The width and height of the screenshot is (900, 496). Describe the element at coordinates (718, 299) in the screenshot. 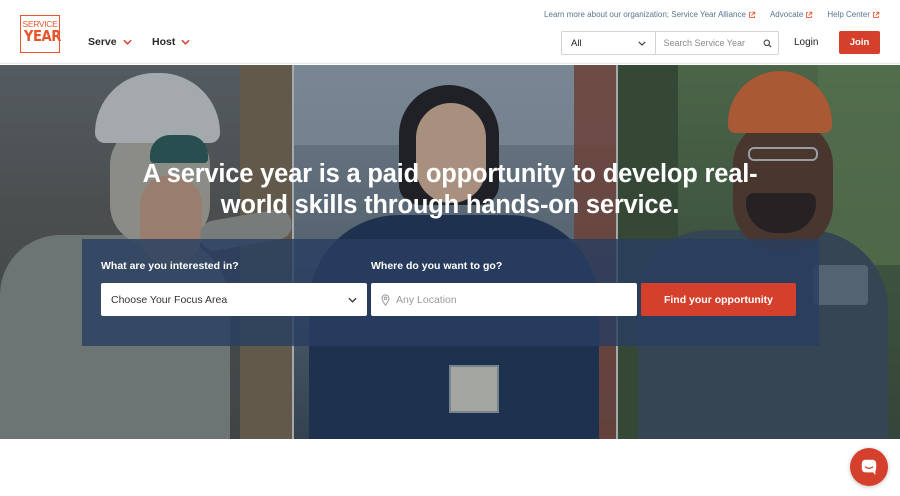

I see `find-opportunity-button: Find your opportunity` at that location.